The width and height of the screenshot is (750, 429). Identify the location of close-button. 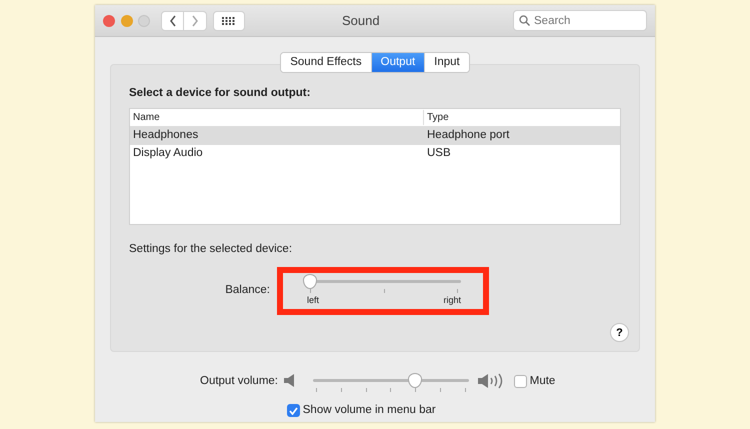
(109, 20).